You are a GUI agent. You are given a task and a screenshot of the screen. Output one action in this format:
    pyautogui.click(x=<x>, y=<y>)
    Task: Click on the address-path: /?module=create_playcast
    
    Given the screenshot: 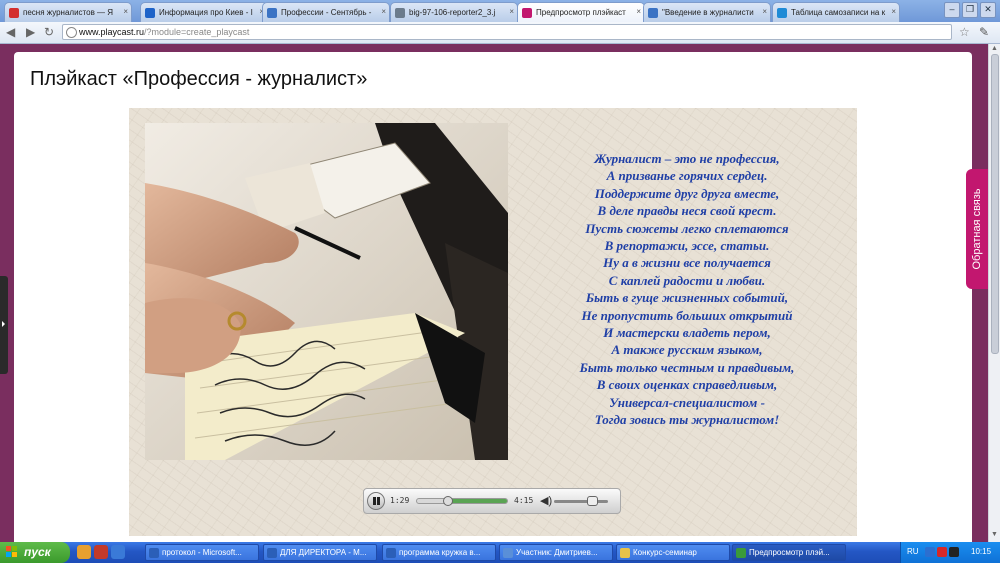 What is the action you would take?
    pyautogui.click(x=197, y=32)
    